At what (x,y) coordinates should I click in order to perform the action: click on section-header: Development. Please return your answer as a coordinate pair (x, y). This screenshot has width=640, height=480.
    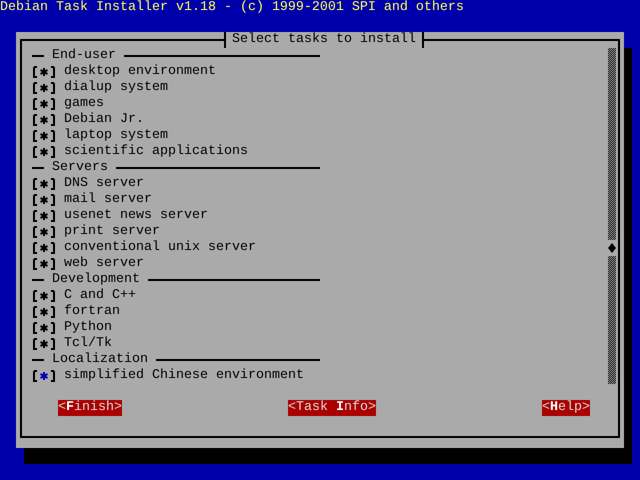
    Looking at the image, I should click on (96, 280).